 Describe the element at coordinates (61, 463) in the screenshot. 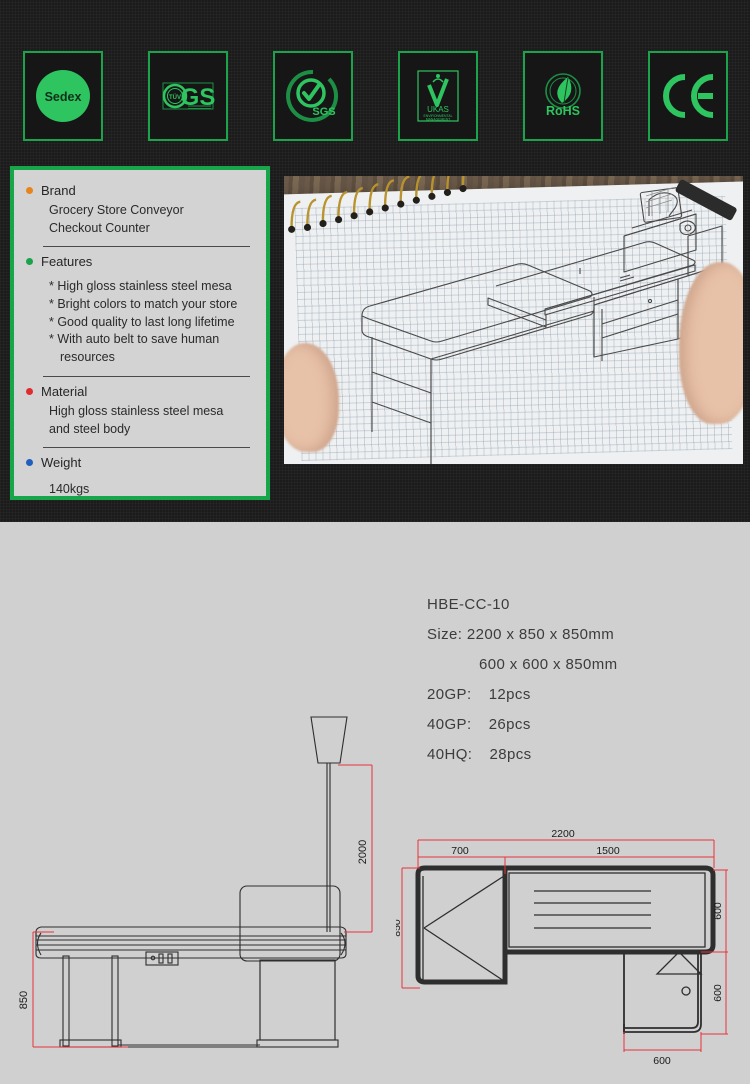

I see `weight-heading: Weight` at that location.